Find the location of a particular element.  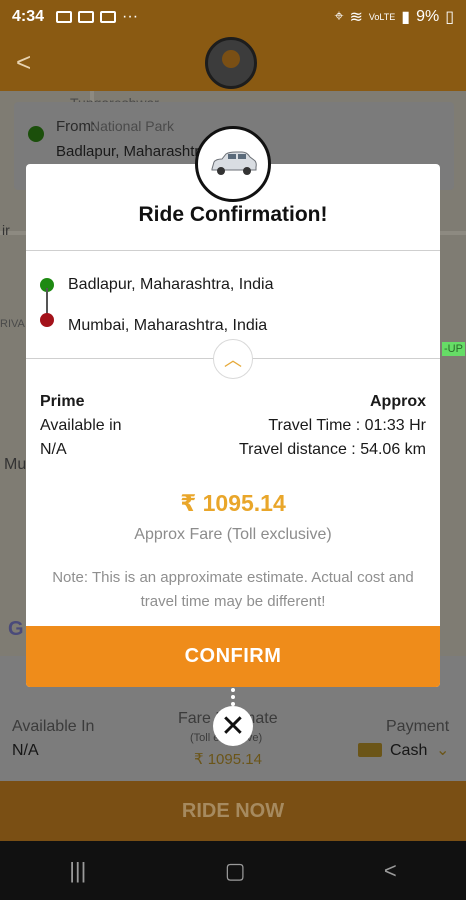

vehicle-type: Prime is located at coordinates (62, 401).